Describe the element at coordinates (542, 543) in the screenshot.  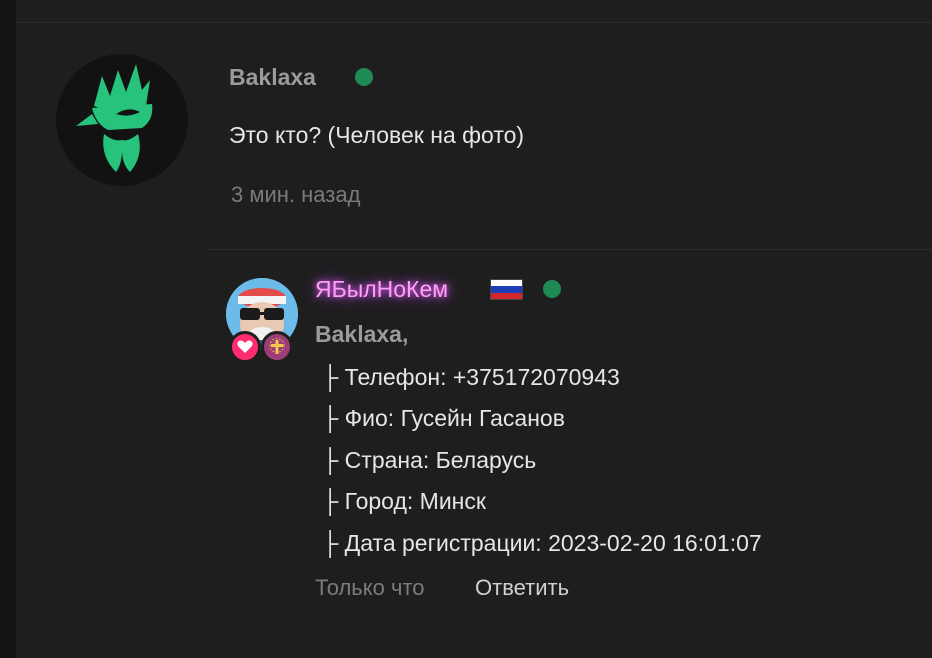
I see `reply-line-registration: ├ Дата регистрации: 2023-02-20 16:01:07` at that location.